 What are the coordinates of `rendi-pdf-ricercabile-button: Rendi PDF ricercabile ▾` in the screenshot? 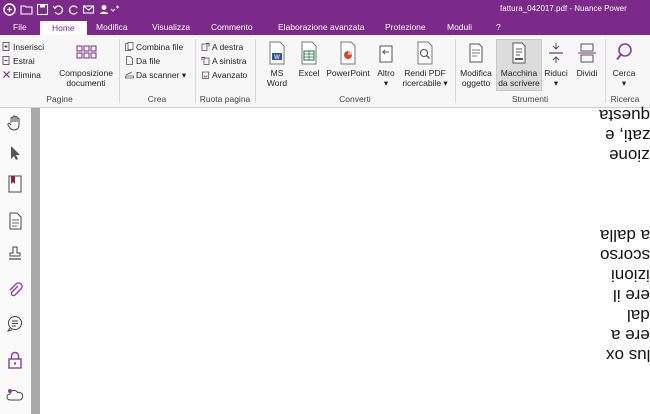 It's located at (425, 64).